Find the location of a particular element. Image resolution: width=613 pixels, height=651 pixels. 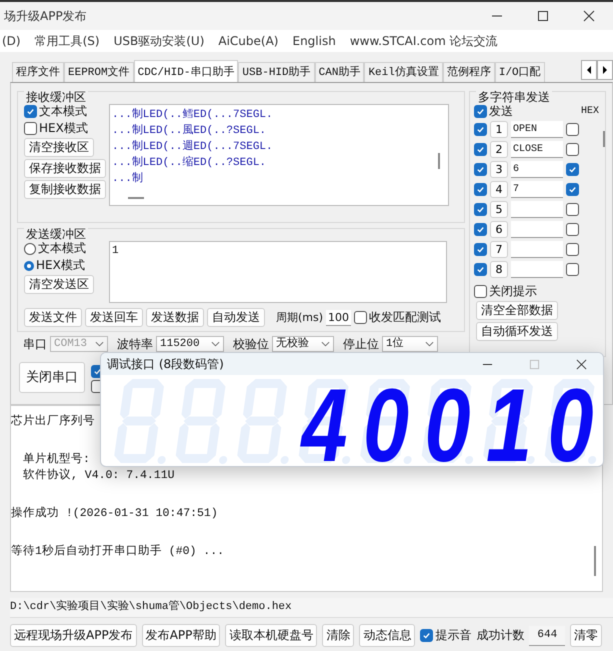

menu-item: www.STCAI.com 论坛交流 is located at coordinates (424, 41).